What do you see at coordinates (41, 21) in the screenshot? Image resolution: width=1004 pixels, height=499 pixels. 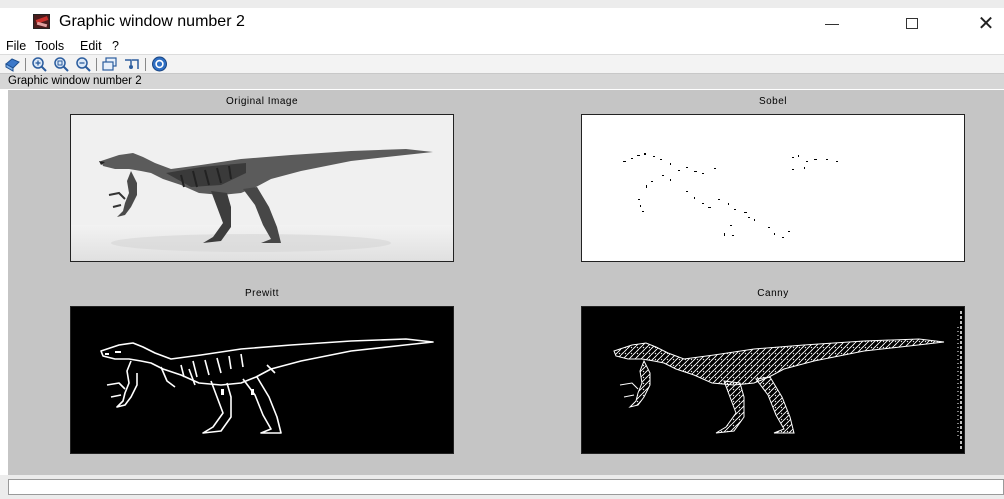 I see `scilab-graphic-icon` at bounding box center [41, 21].